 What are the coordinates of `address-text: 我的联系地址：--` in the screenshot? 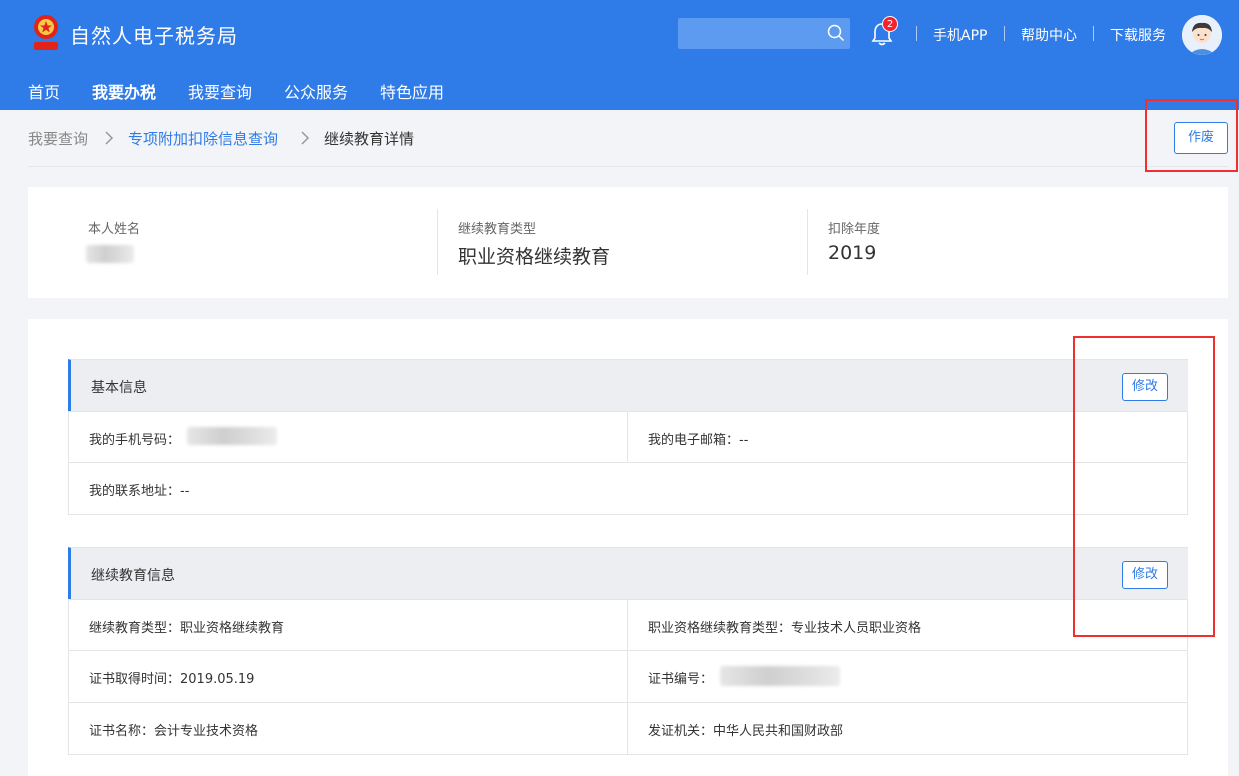 It's located at (139, 489).